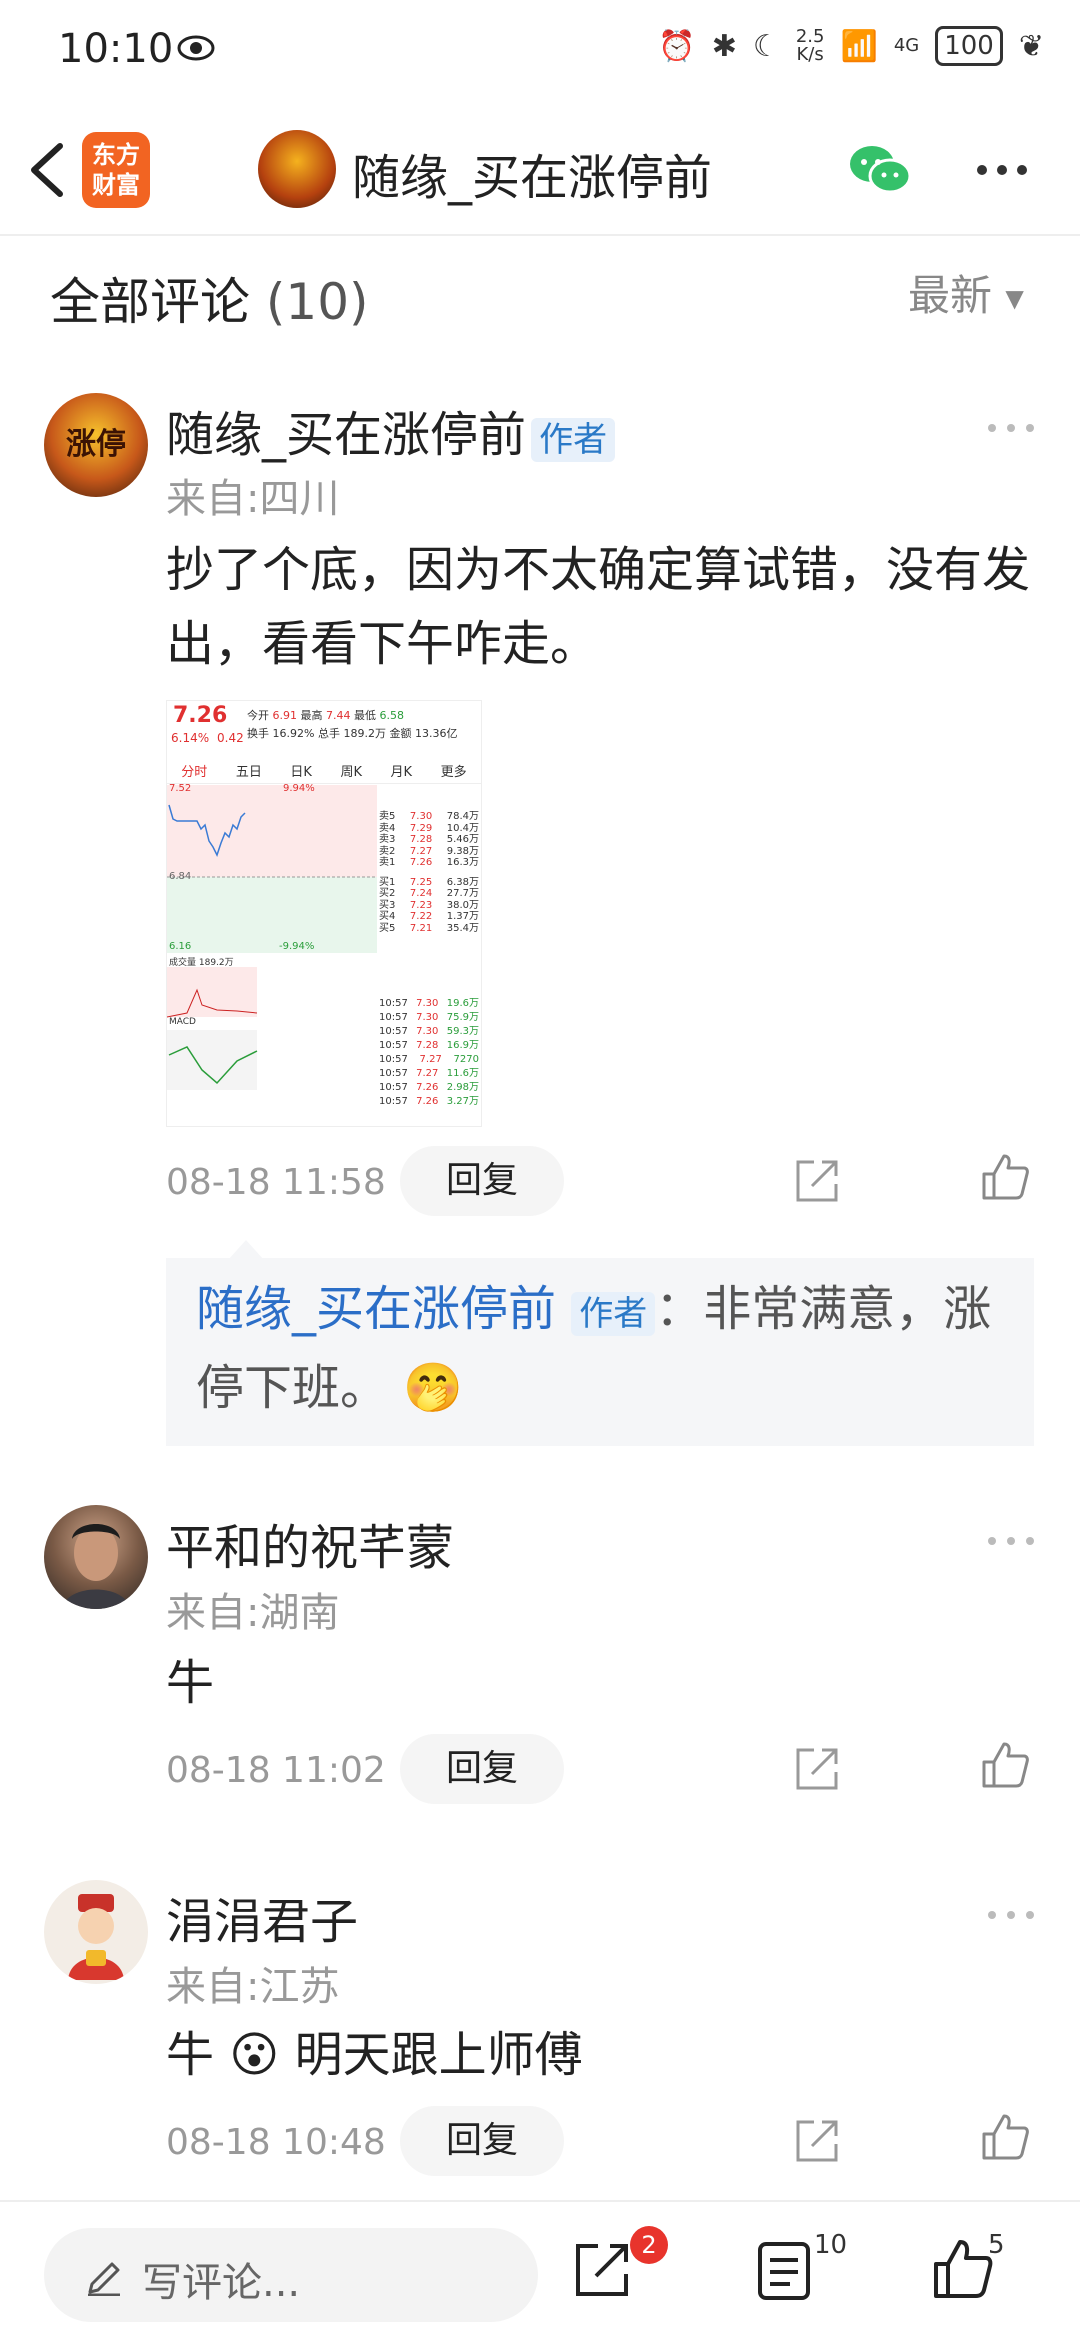  I want to click on comment-text: 牛, so click(190, 1683).